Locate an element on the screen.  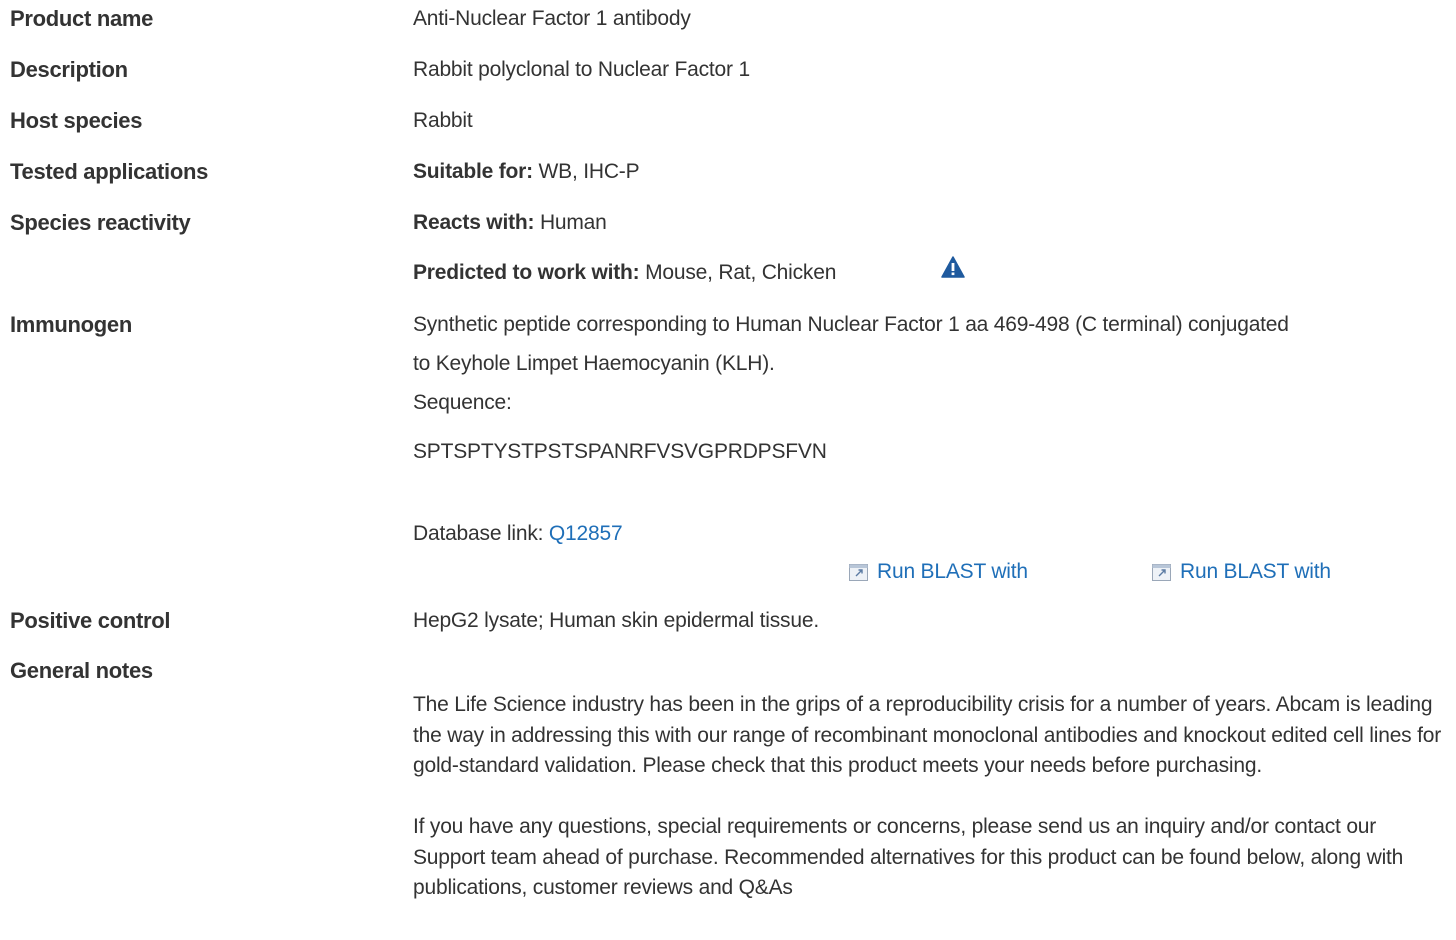
suitable-for-value: WB, IHC-P is located at coordinates (589, 171).